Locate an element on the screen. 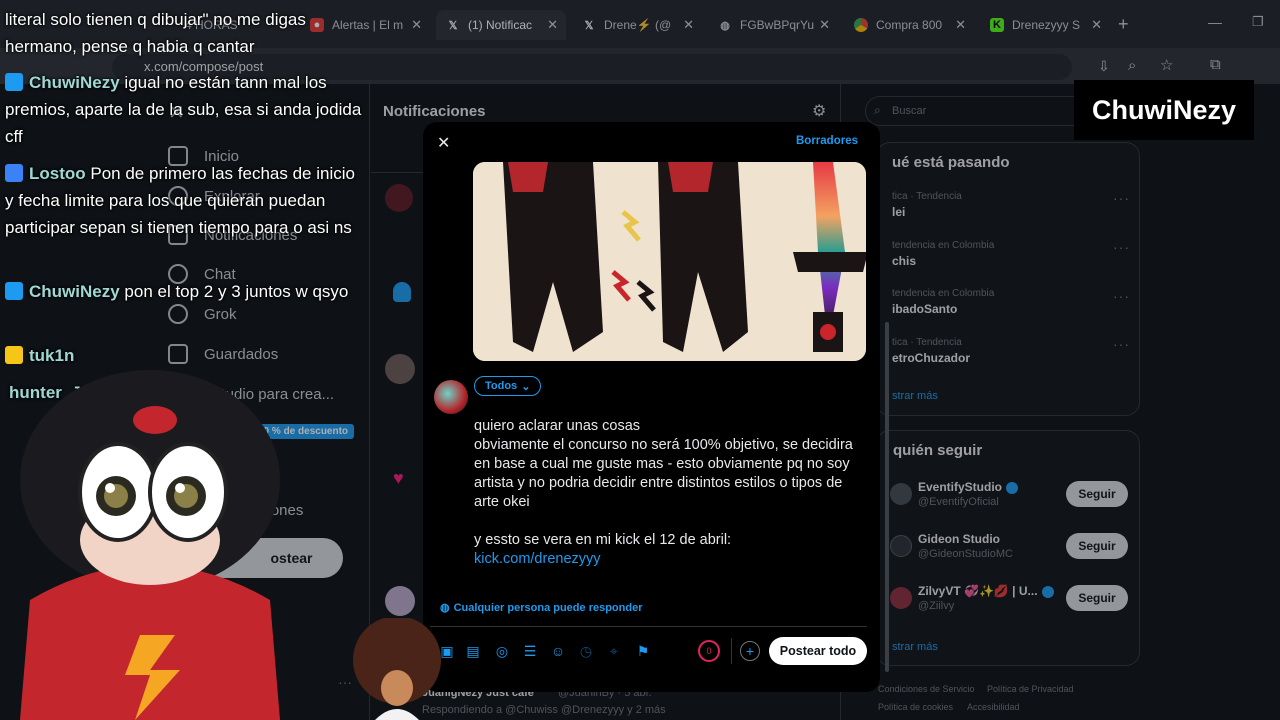  nav-item-grok: Grok is located at coordinates (202, 314).